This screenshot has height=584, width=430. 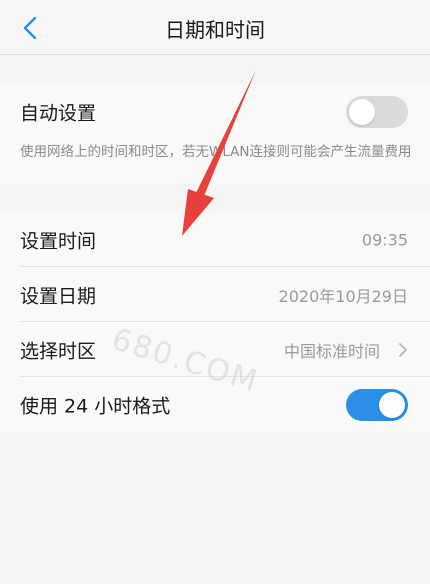 What do you see at coordinates (403, 349) in the screenshot?
I see `chevron-right-icon` at bounding box center [403, 349].